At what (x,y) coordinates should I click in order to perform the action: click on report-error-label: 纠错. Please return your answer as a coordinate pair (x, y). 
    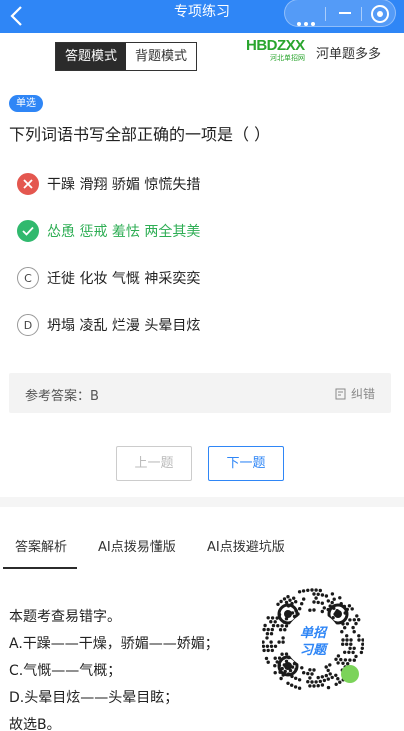
    Looking at the image, I should click on (362, 394).